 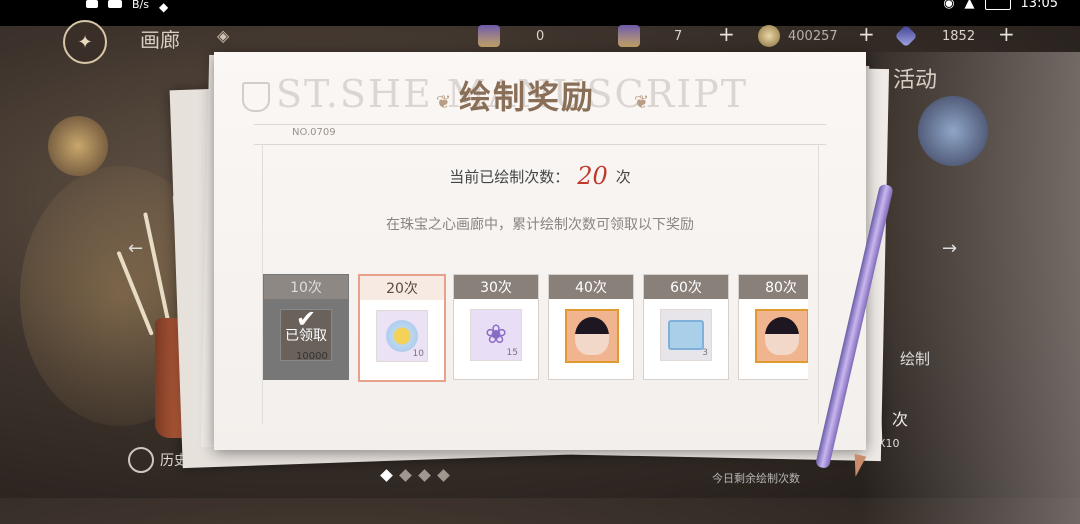 I want to click on reward-threshold: 40次, so click(x=591, y=287).